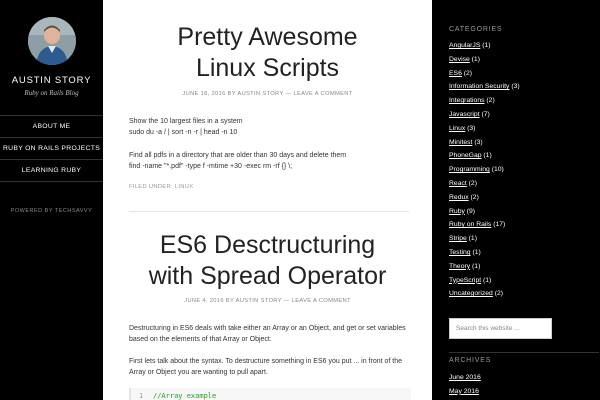 The height and width of the screenshot is (400, 600). What do you see at coordinates (183, 132) in the screenshot?
I see `paragraph-line: sudo du -a / | sort -n -r | head -n 10` at bounding box center [183, 132].